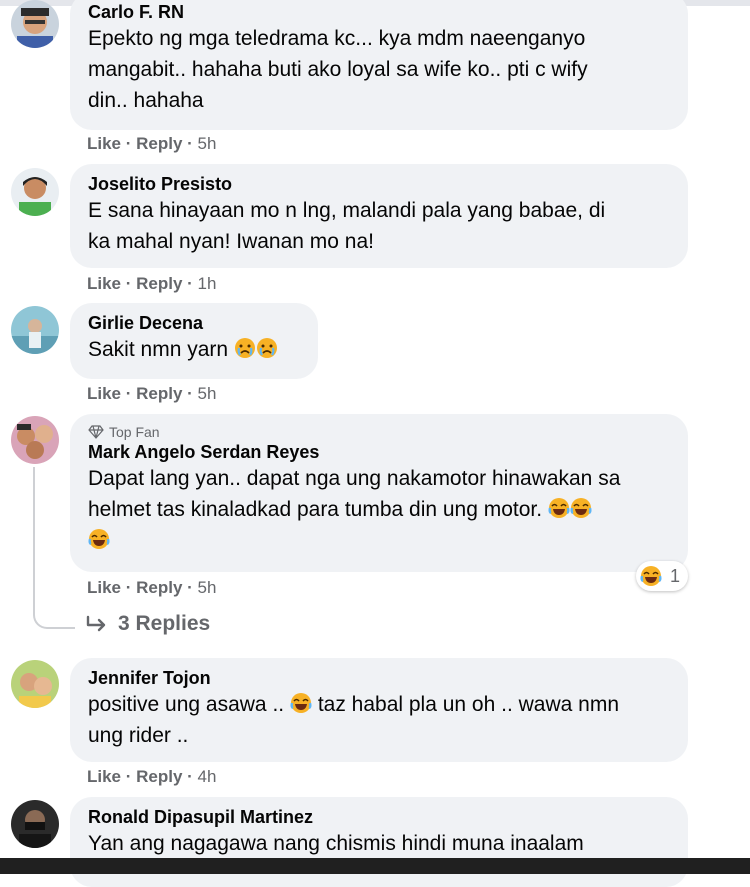 The height and width of the screenshot is (887, 750). I want to click on badge-label: Top Fan, so click(134, 432).